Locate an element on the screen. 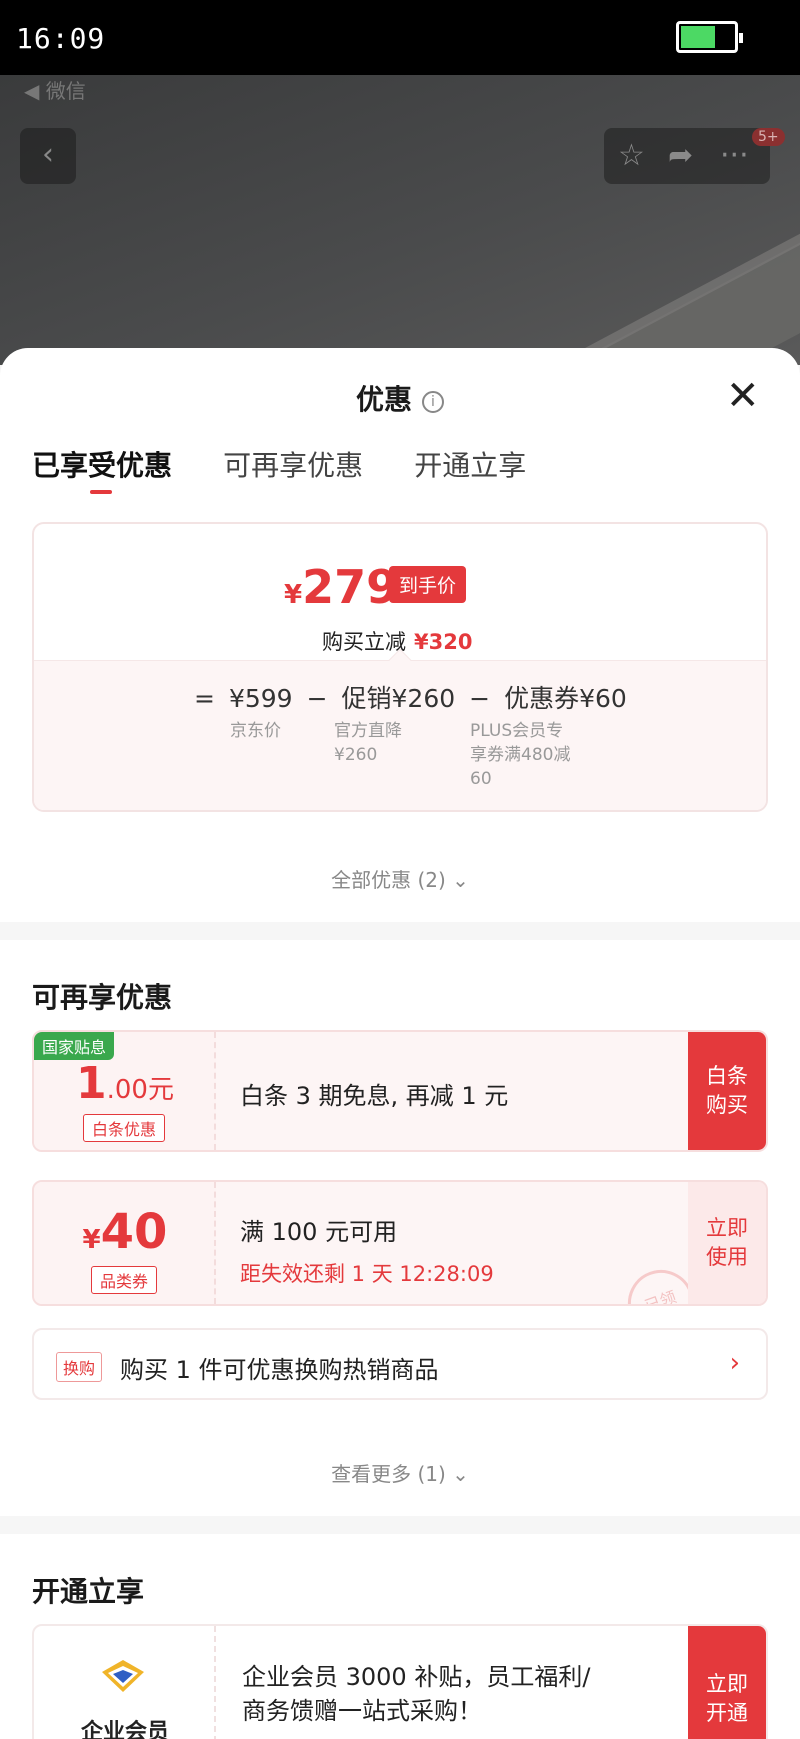 This screenshot has height=1739, width=800. price-formula: = ¥599− 促销¥260− 优惠券¥60 is located at coordinates (410, 698).